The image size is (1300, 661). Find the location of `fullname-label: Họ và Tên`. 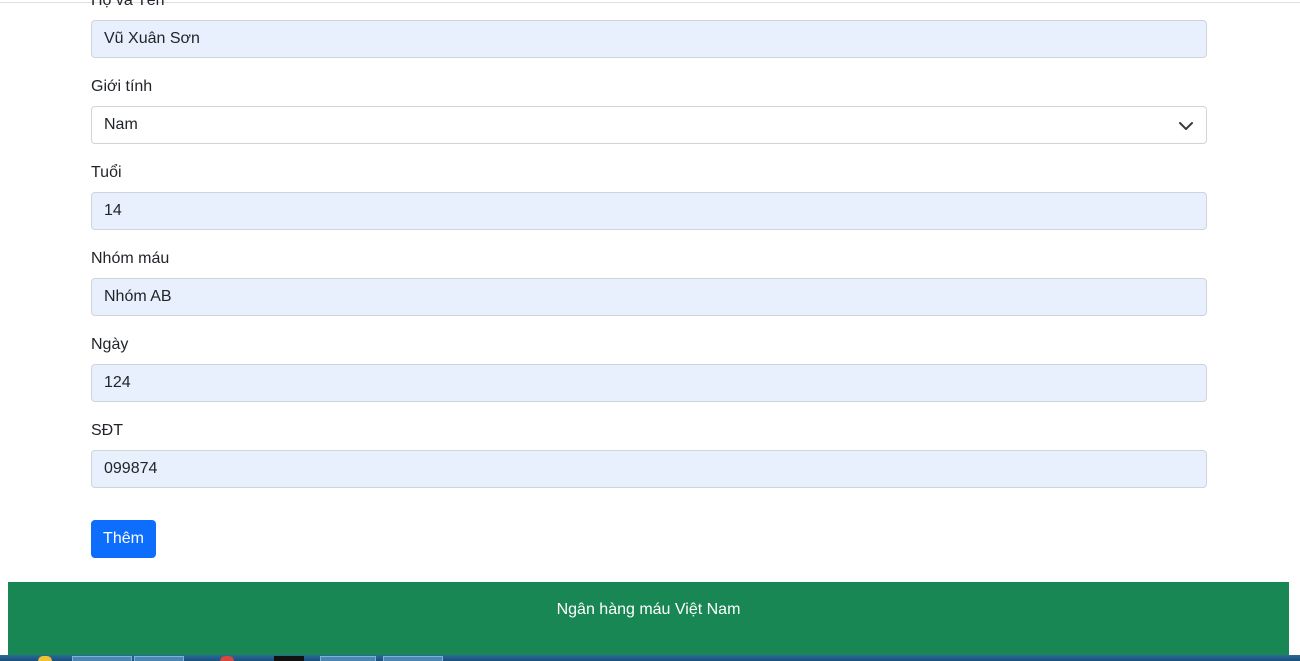

fullname-label: Họ và Tên is located at coordinates (128, 4).